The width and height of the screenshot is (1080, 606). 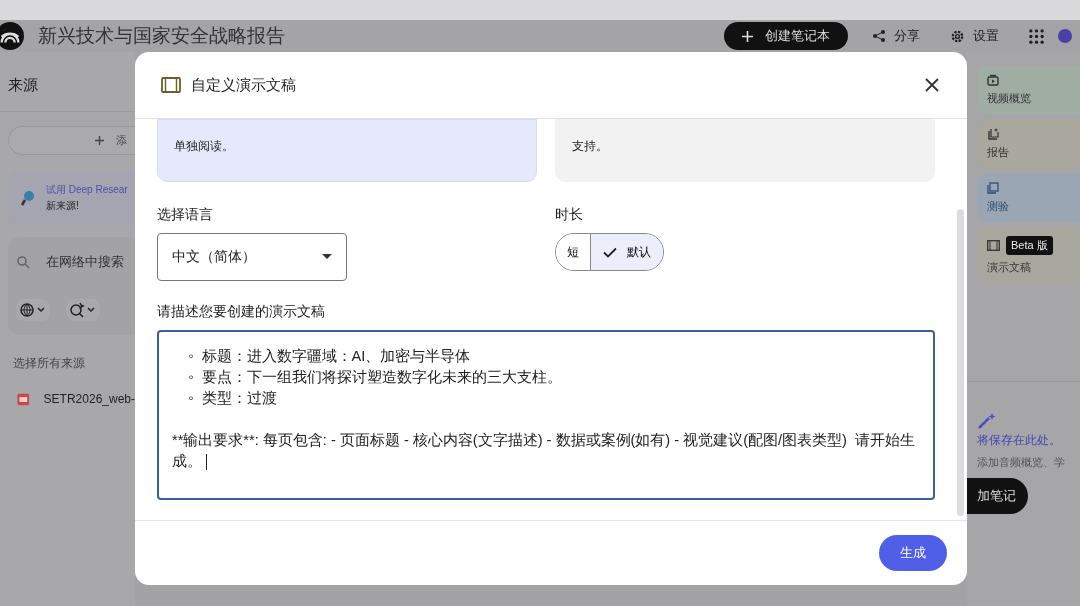 What do you see at coordinates (1028, 144) in the screenshot?
I see `studio-tool-card: 报告` at bounding box center [1028, 144].